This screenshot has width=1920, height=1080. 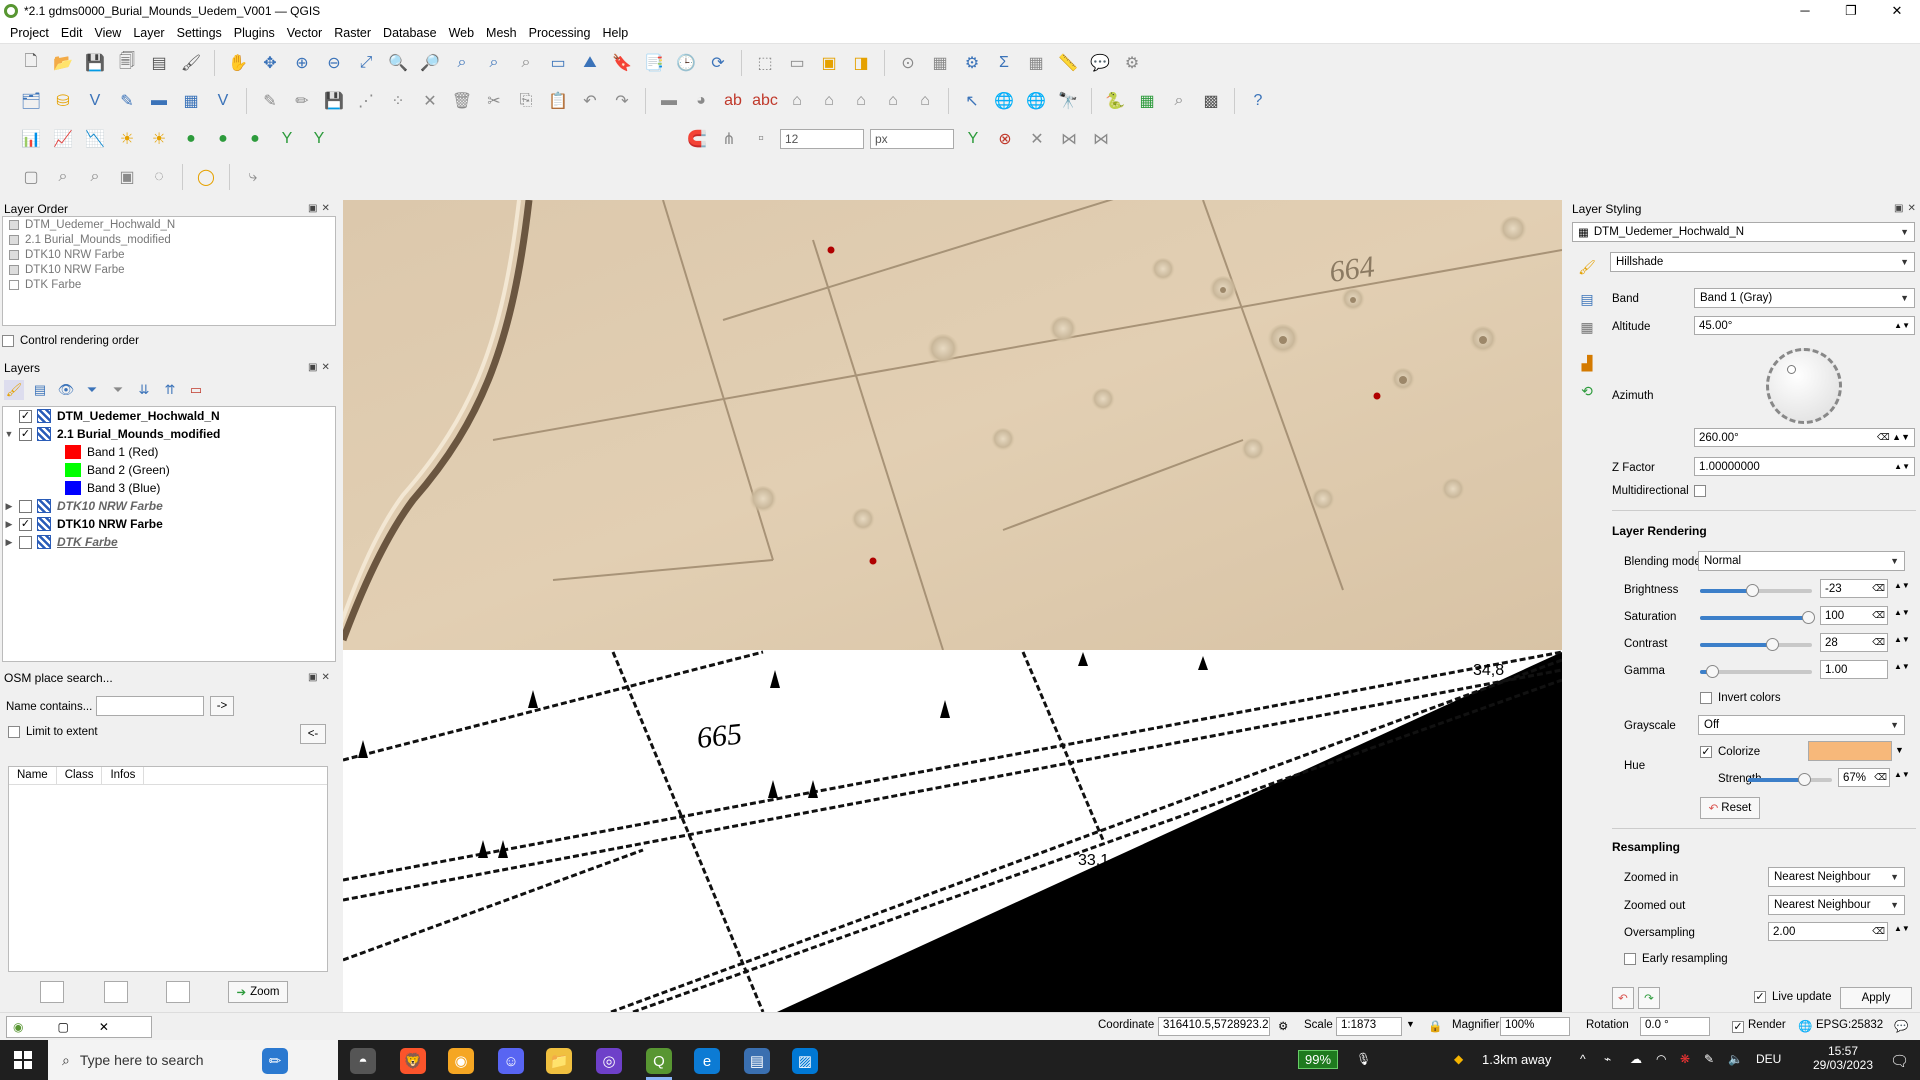 I want to click on transparency-tab-icon: ▤, so click(x=1587, y=299).